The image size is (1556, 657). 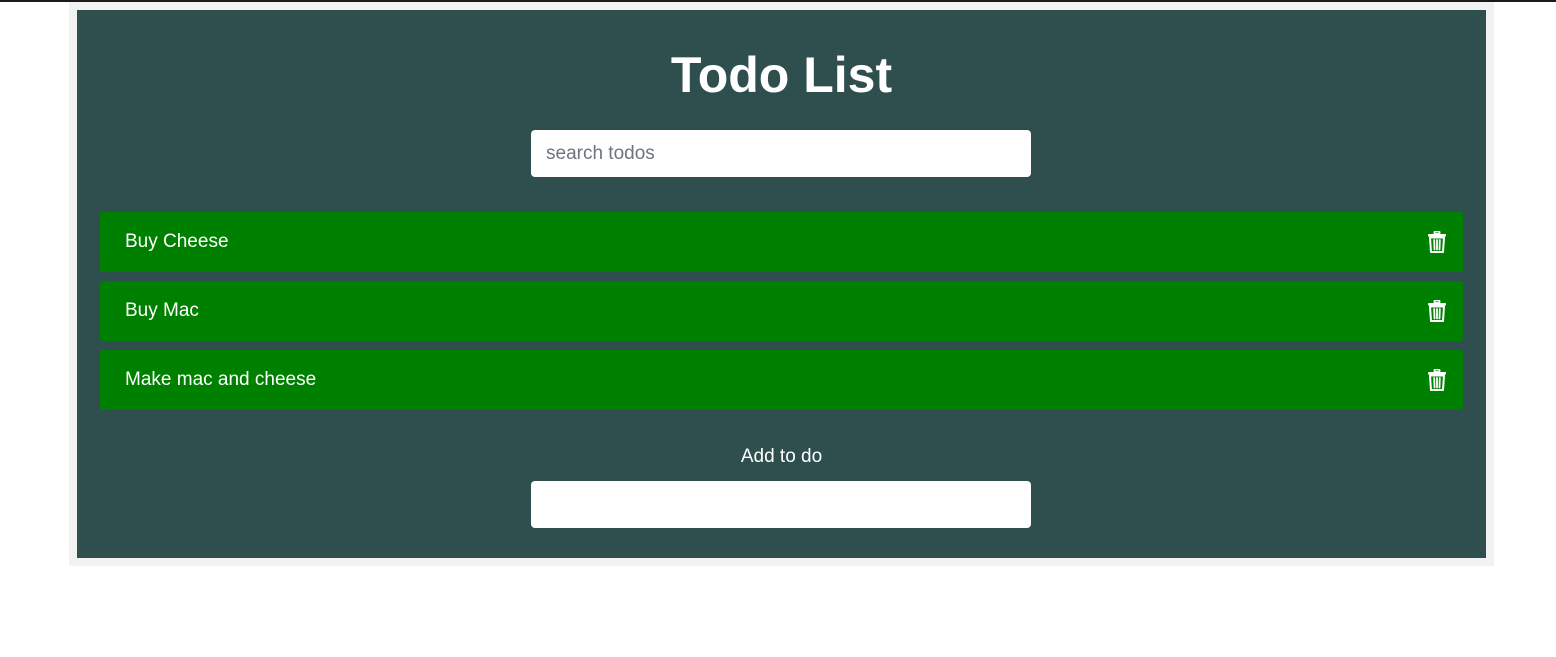 I want to click on add-todo-form, so click(x=781, y=504).